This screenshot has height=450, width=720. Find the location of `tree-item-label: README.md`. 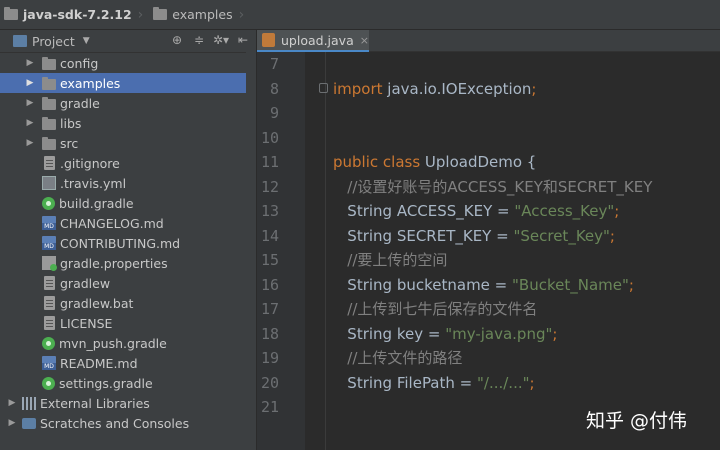

tree-item-label: README.md is located at coordinates (99, 363).